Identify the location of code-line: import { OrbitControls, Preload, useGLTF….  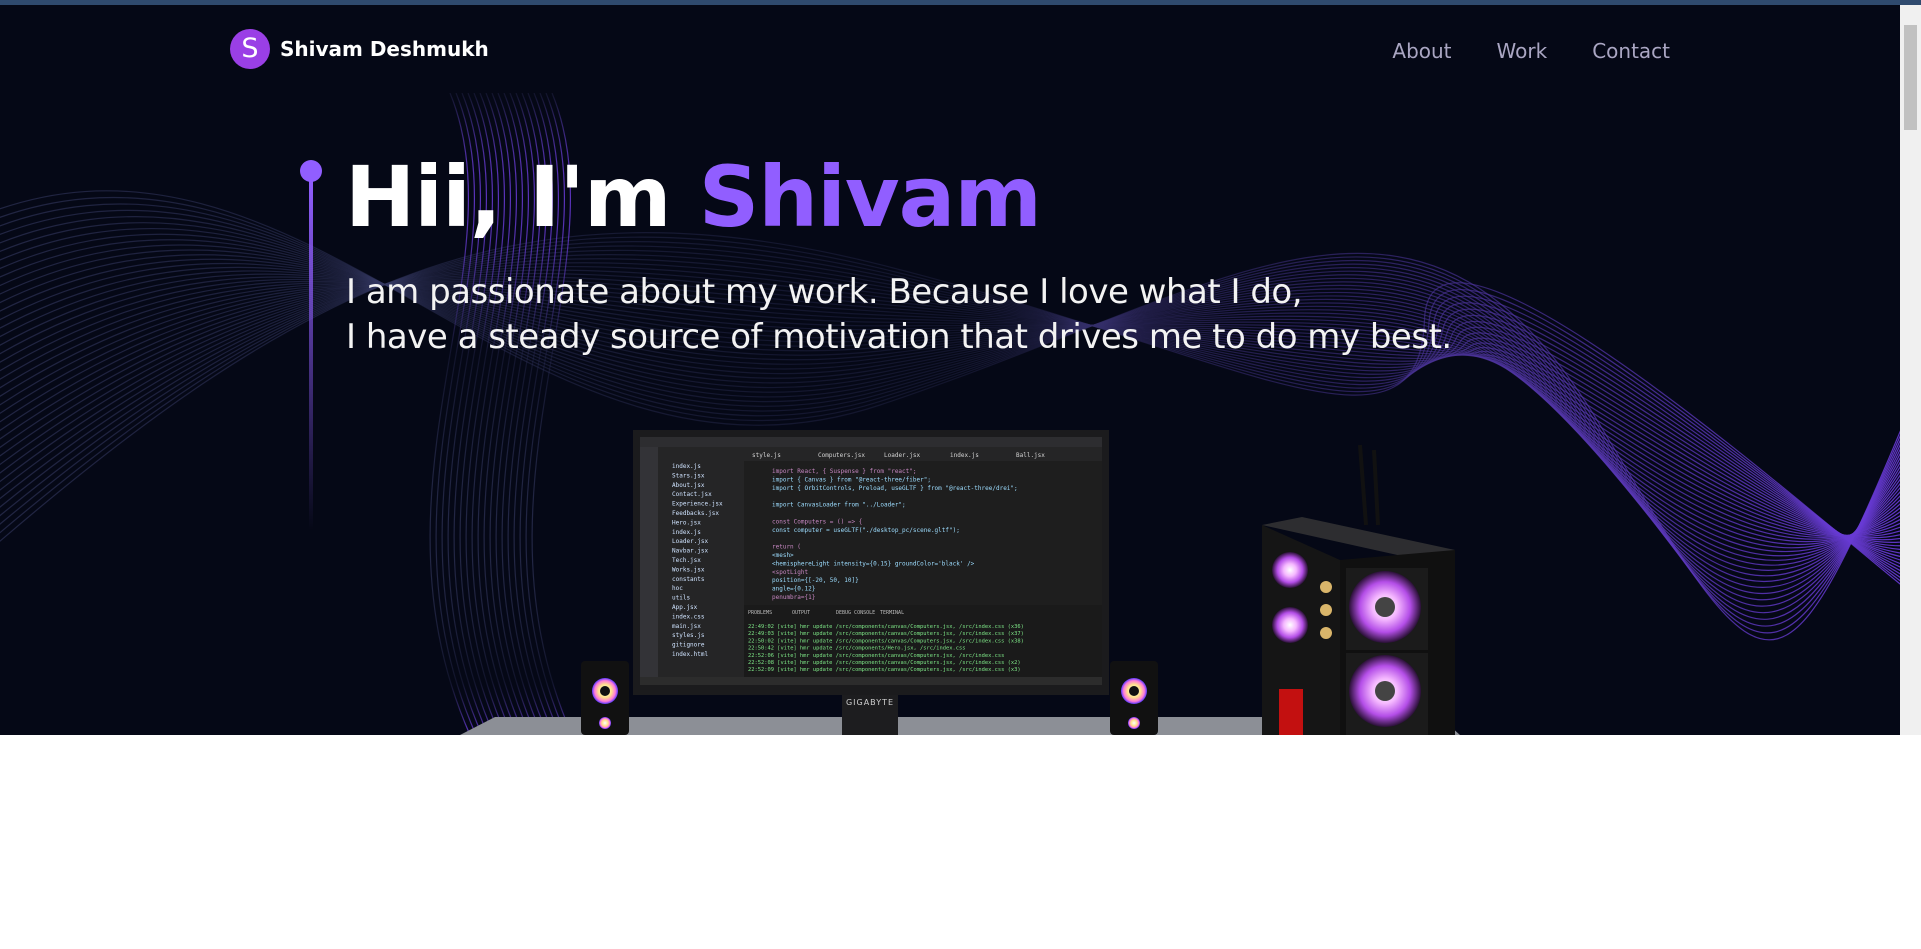
(895, 488).